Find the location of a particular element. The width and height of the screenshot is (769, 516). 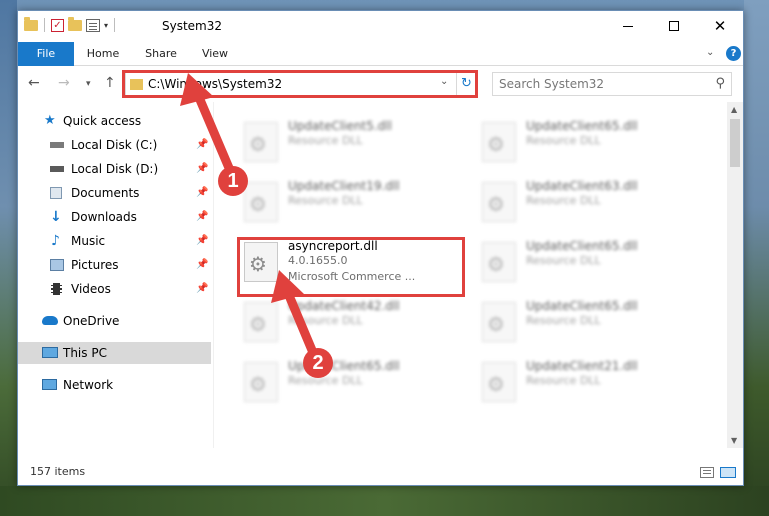

scroll-up-icon: ▲ is located at coordinates (734, 109).